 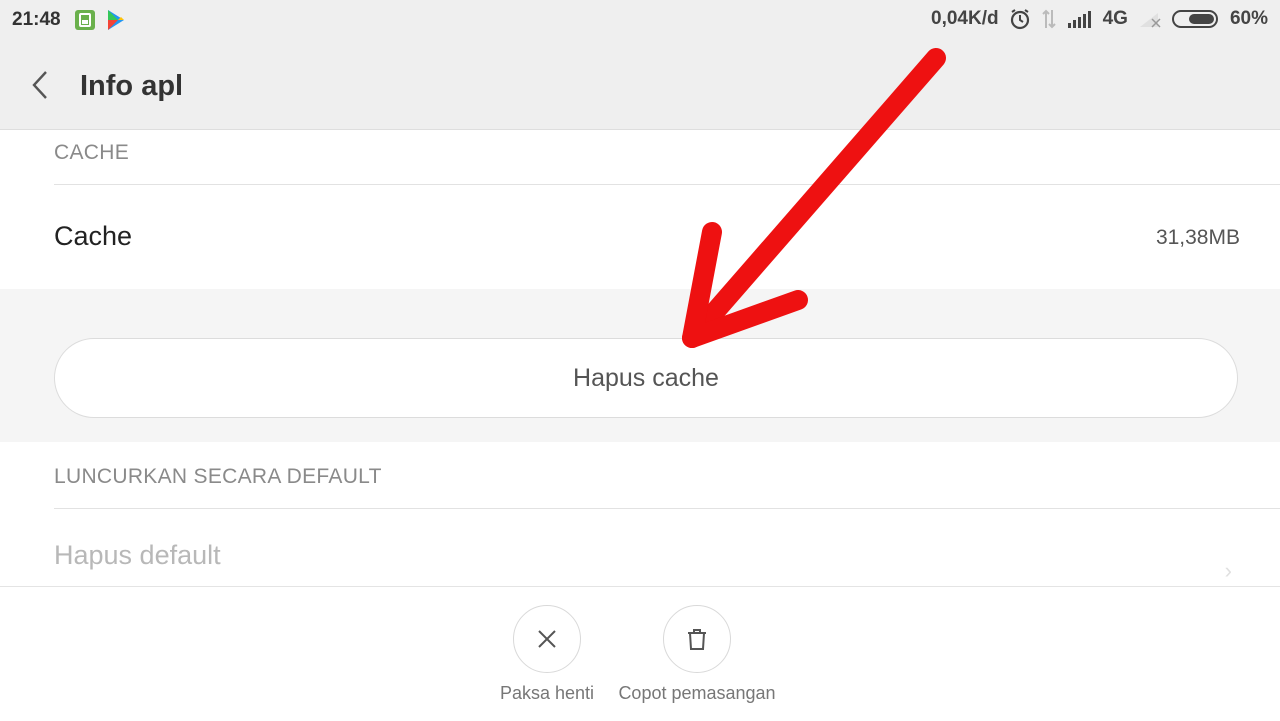 I want to click on close-icon, so click(x=547, y=639).